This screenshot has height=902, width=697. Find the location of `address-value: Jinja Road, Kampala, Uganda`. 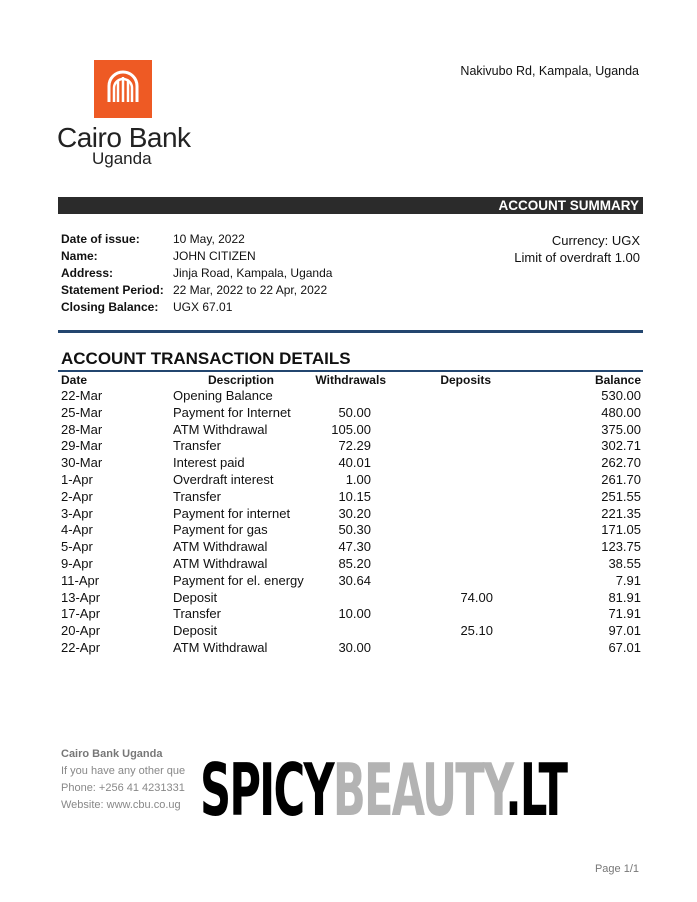

address-value: Jinja Road, Kampala, Uganda is located at coordinates (253, 273).